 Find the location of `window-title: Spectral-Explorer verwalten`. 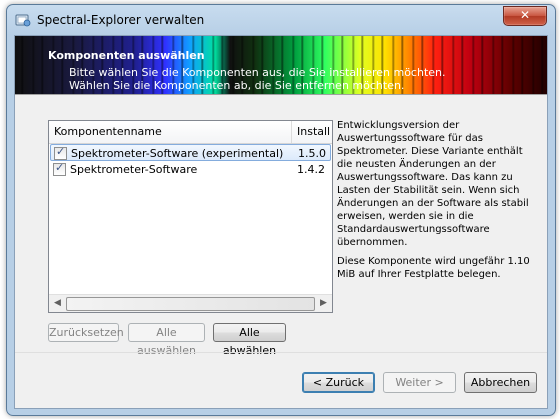

window-title: Spectral-Explorer verwalten is located at coordinates (121, 20).